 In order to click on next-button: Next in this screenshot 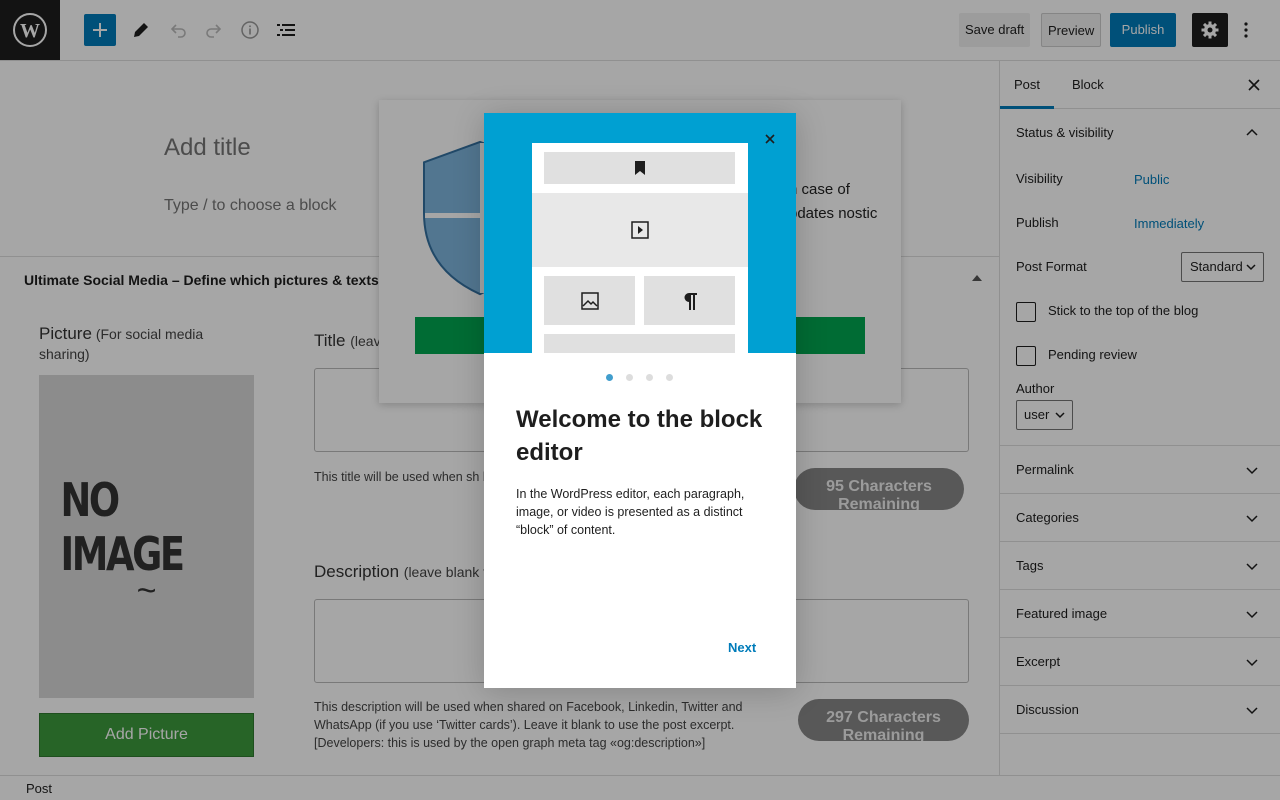, I will do `click(742, 647)`.